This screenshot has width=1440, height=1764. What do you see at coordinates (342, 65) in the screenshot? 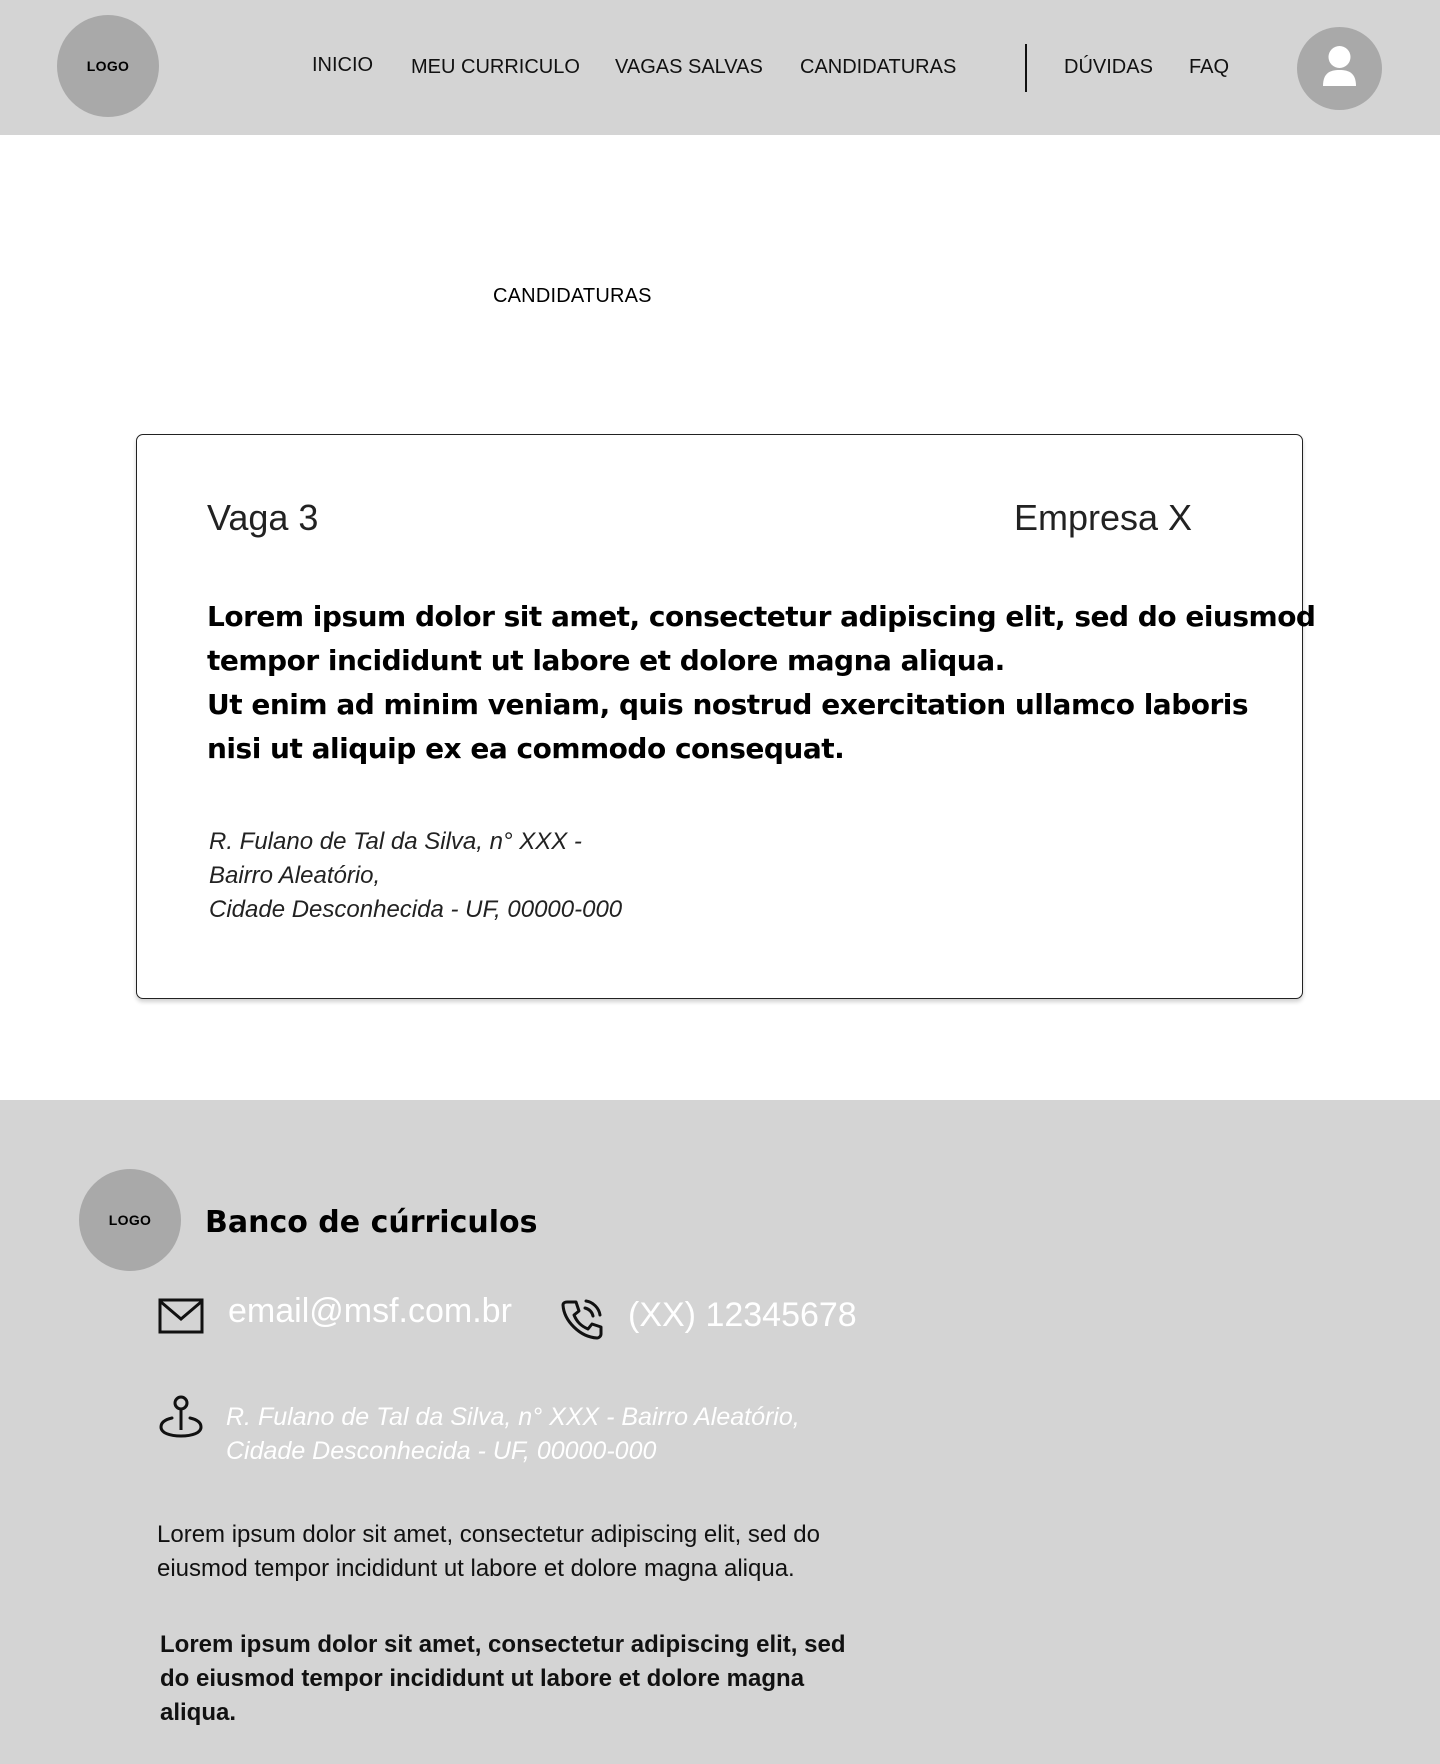
I see `nav-inicio: INICIO` at bounding box center [342, 65].